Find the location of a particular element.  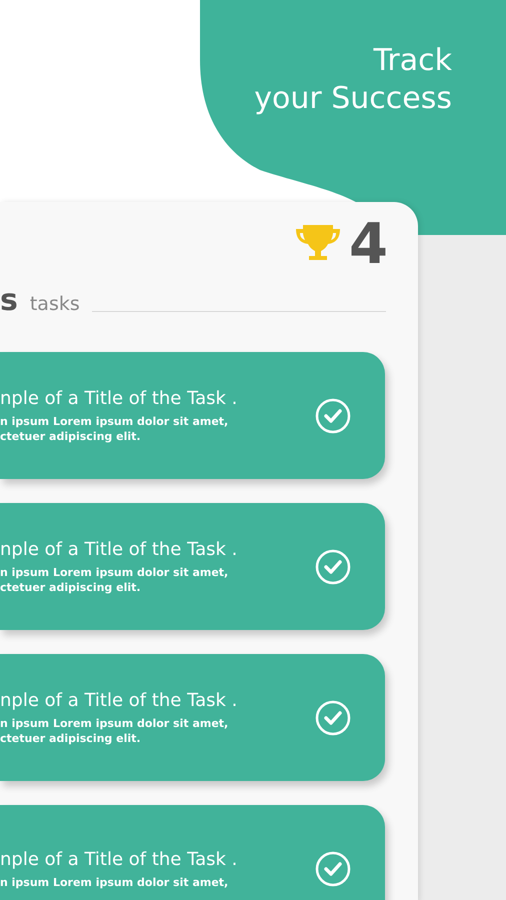

headline-text: Track is located at coordinates (412, 61).